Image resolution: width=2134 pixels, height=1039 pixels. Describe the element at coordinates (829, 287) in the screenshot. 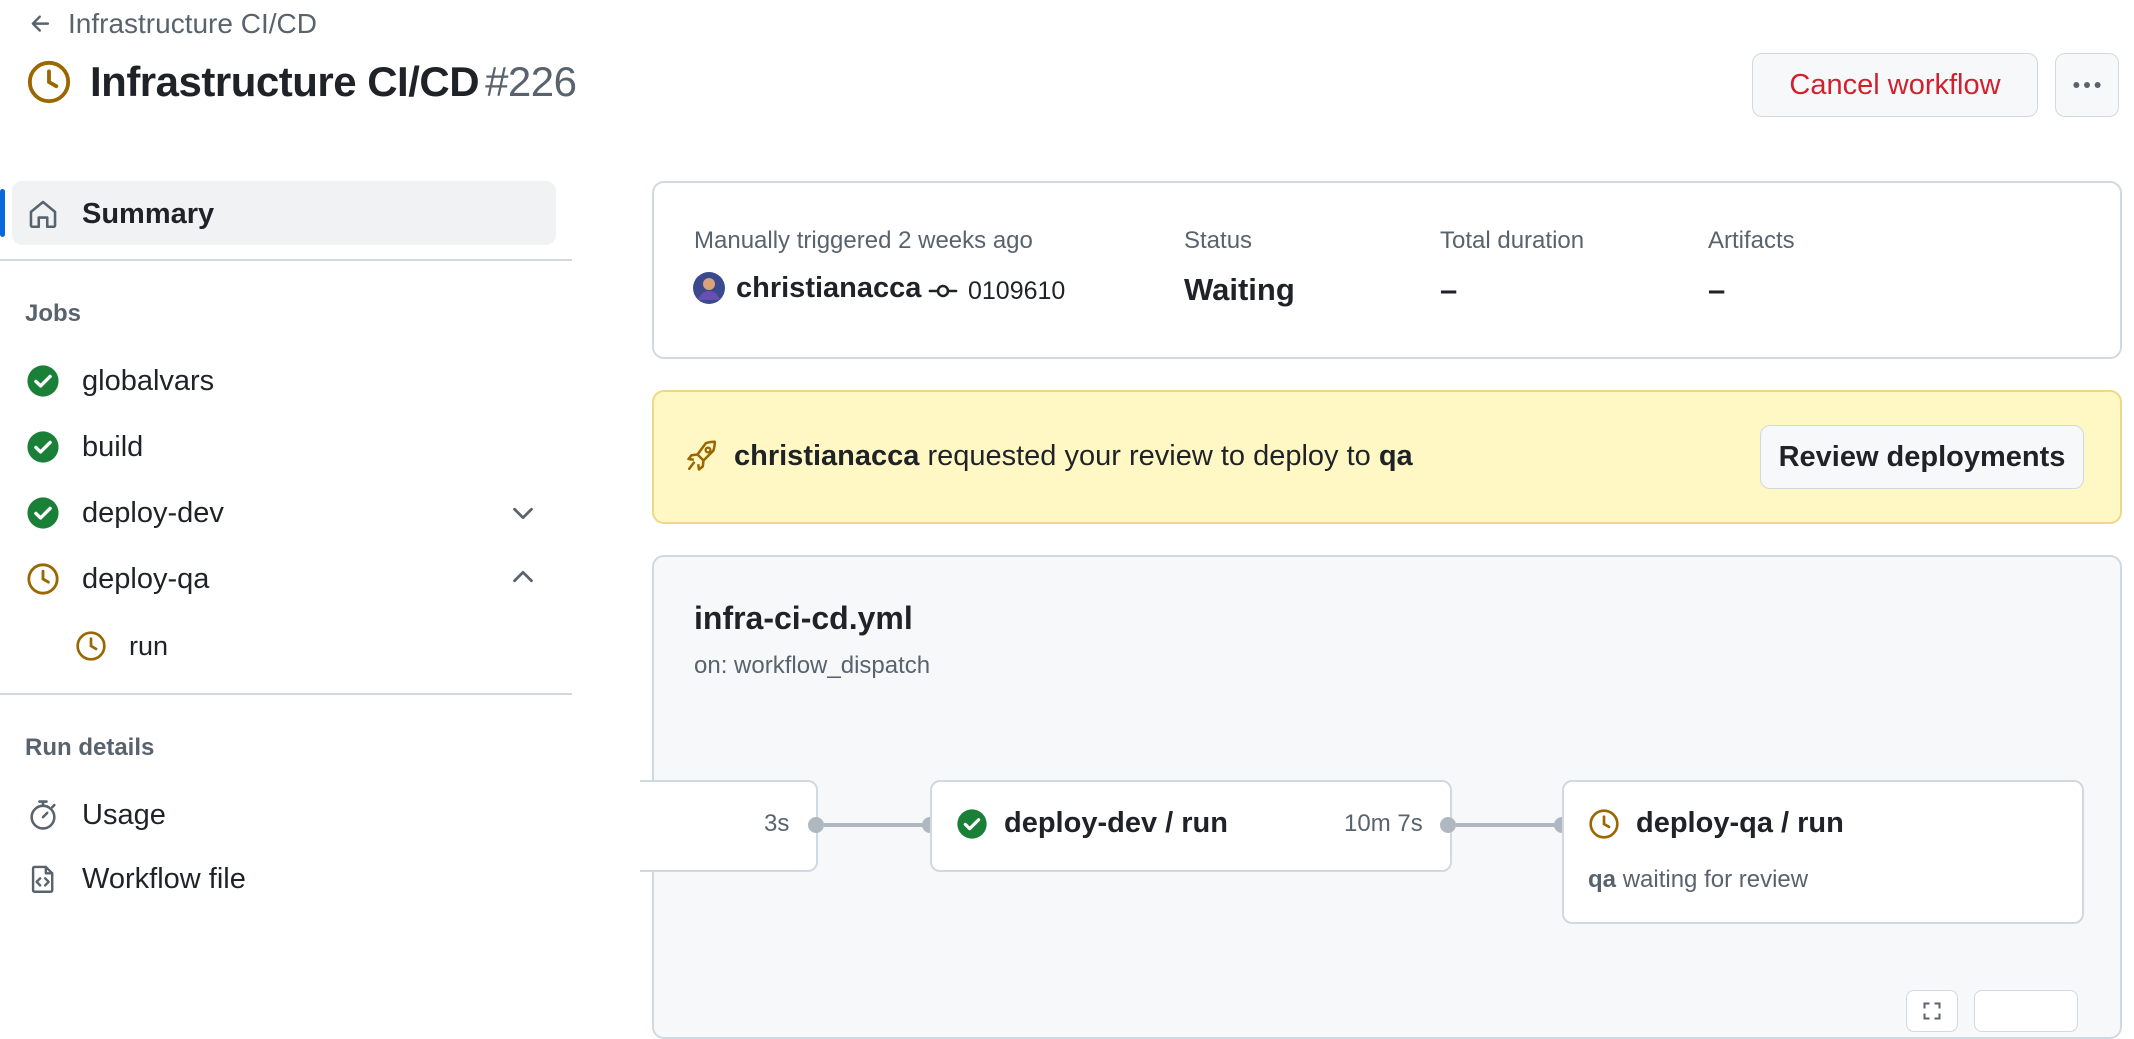

I see `actor-name: christianacca` at that location.